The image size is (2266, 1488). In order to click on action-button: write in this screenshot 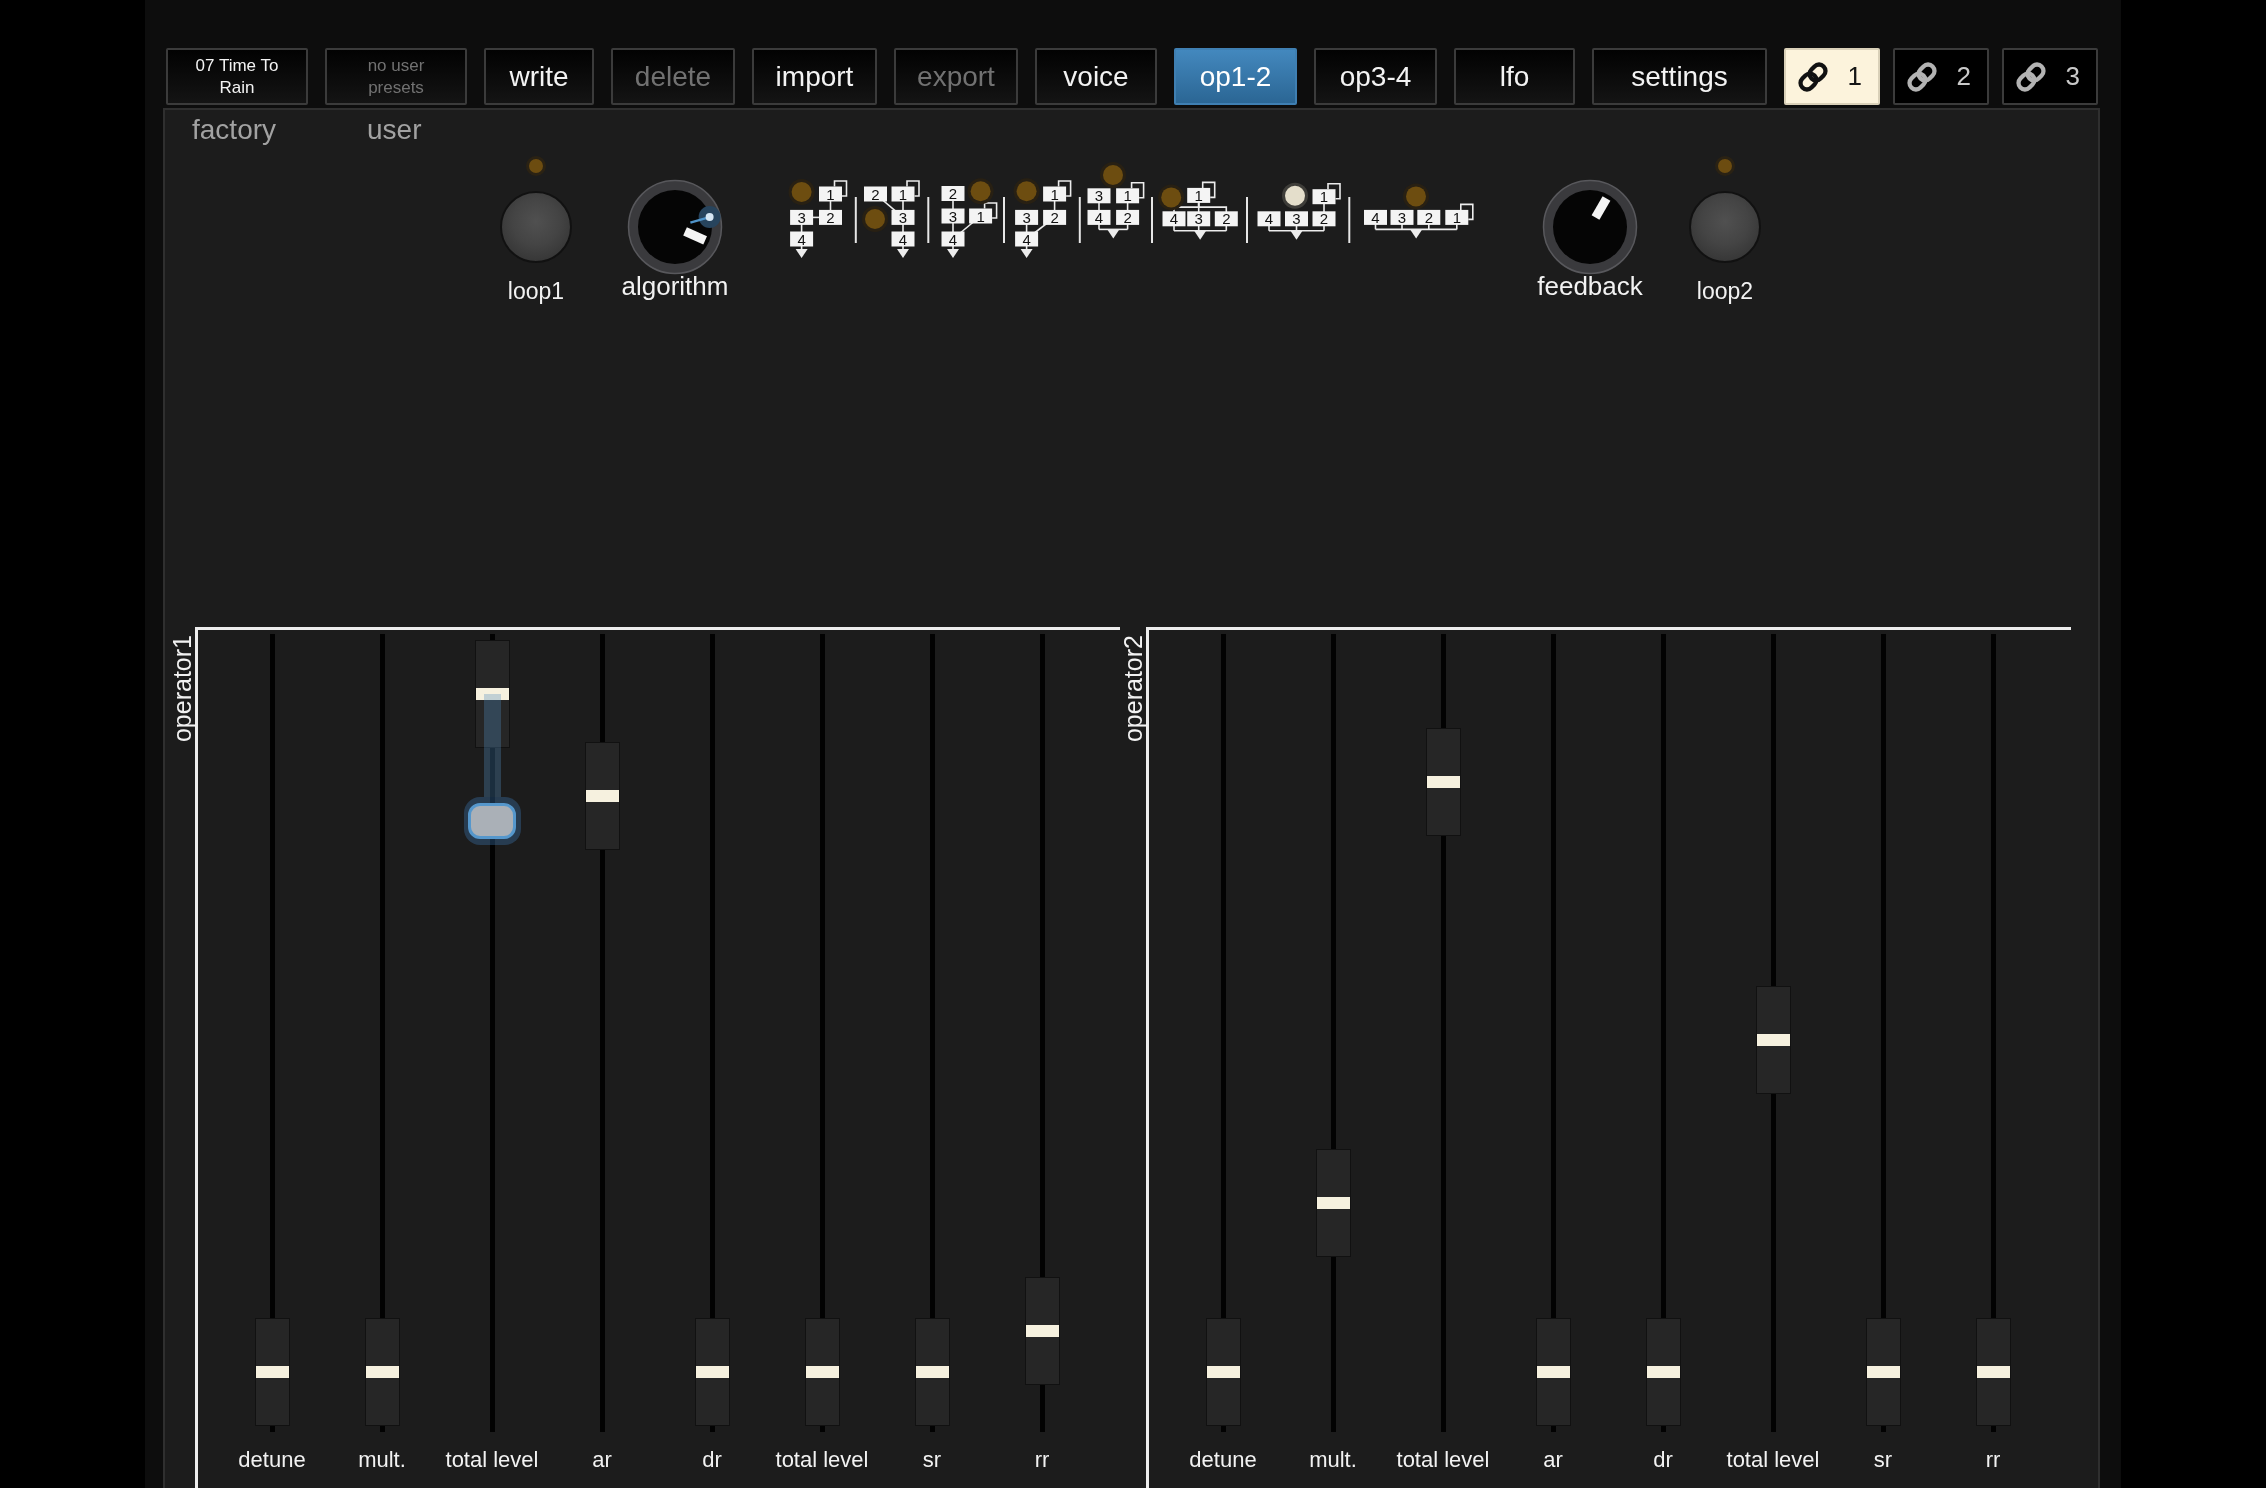, I will do `click(539, 76)`.